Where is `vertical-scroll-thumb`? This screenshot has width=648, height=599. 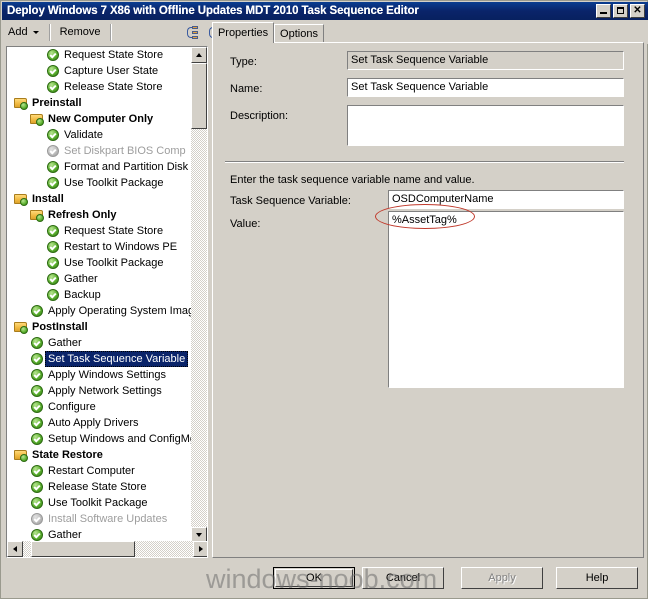 vertical-scroll-thumb is located at coordinates (199, 96).